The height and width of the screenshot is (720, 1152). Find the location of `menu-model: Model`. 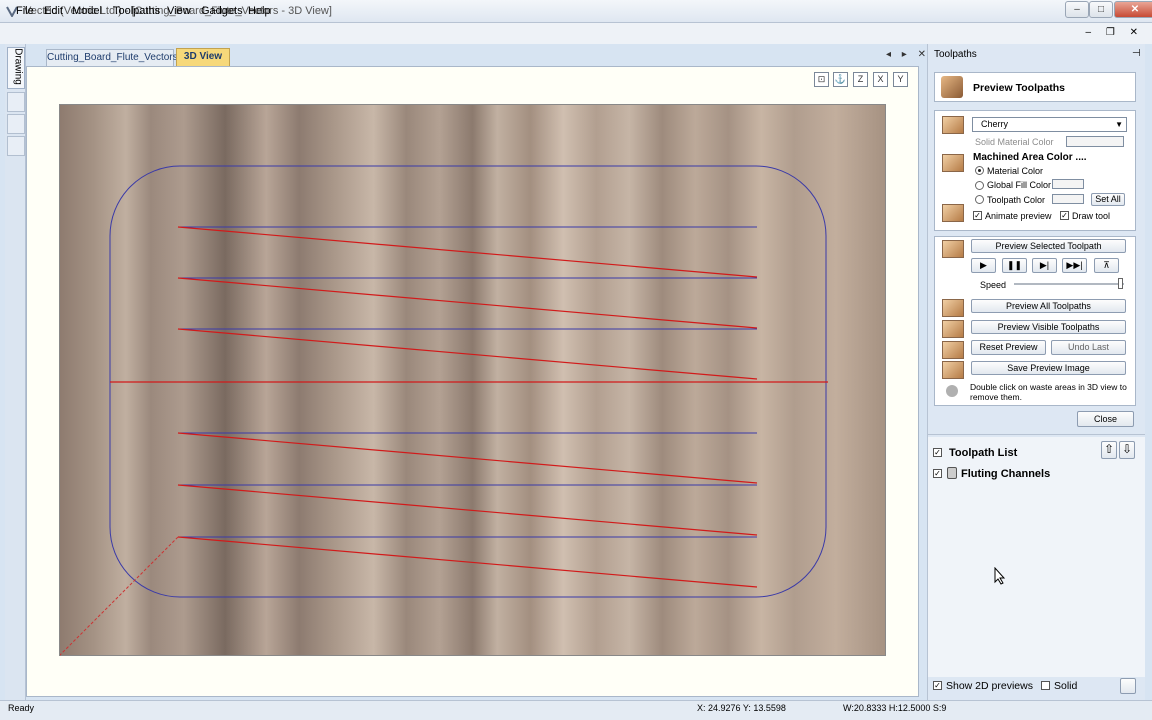

menu-model: Model is located at coordinates (87, 11).